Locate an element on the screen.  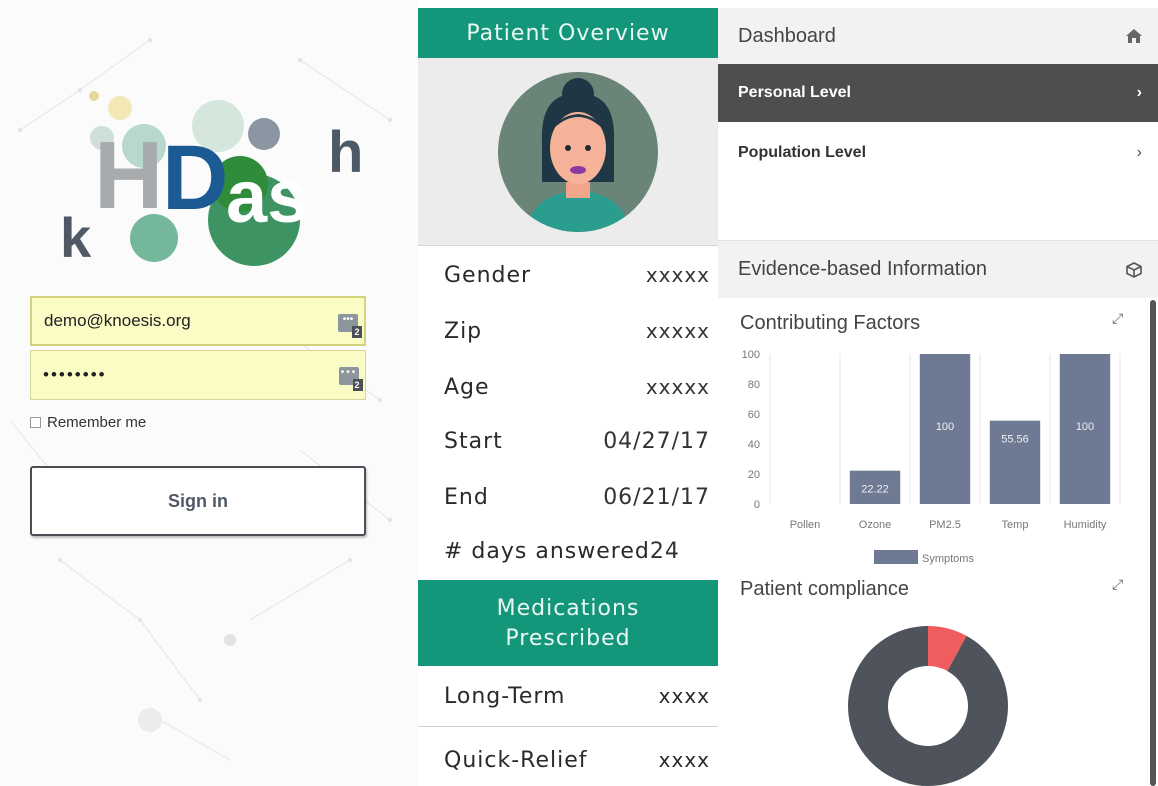
row-value: 04/27/17 is located at coordinates (656, 441).